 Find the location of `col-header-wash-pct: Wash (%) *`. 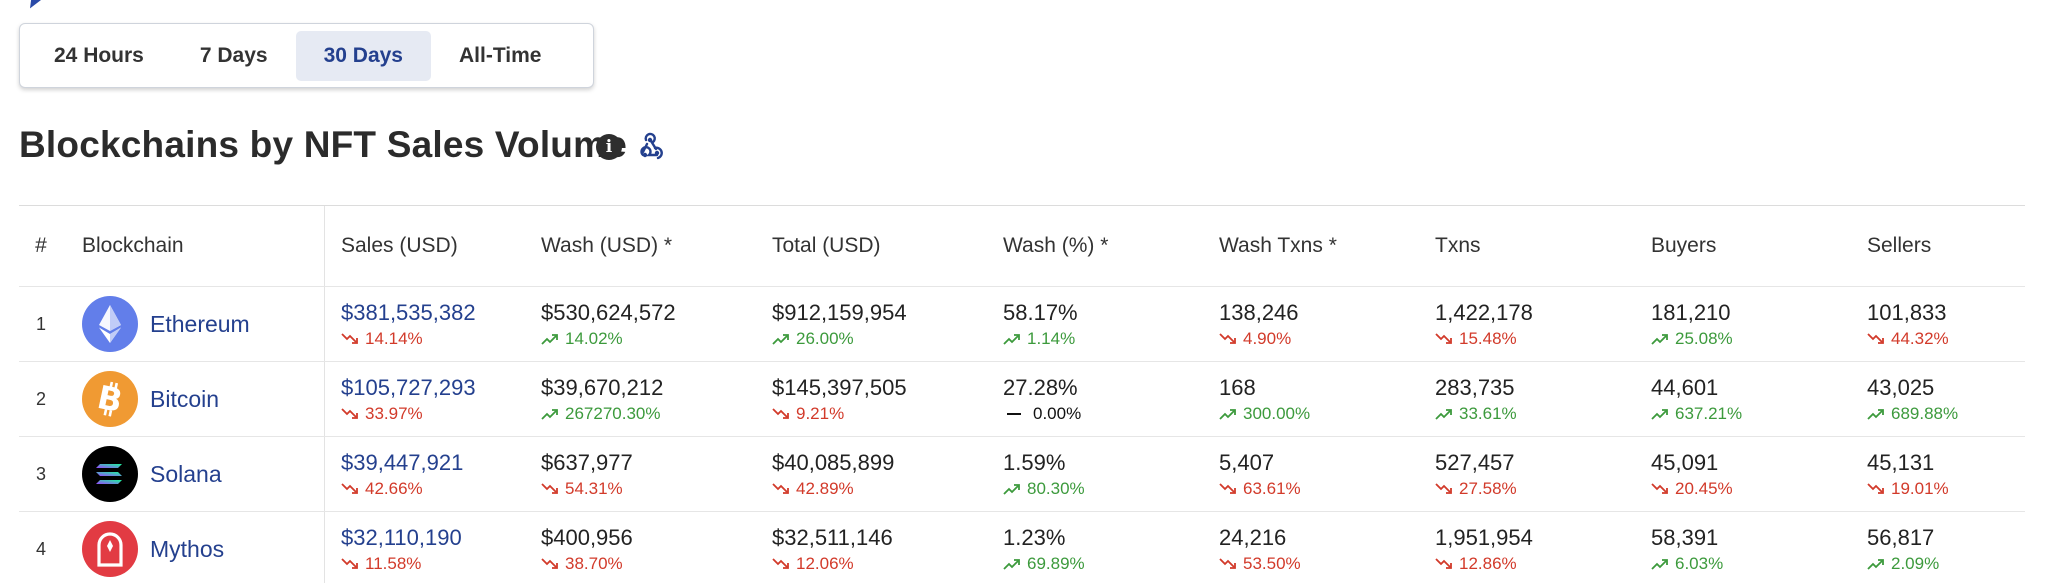

col-header-wash-pct: Wash (%) * is located at coordinates (1111, 246).